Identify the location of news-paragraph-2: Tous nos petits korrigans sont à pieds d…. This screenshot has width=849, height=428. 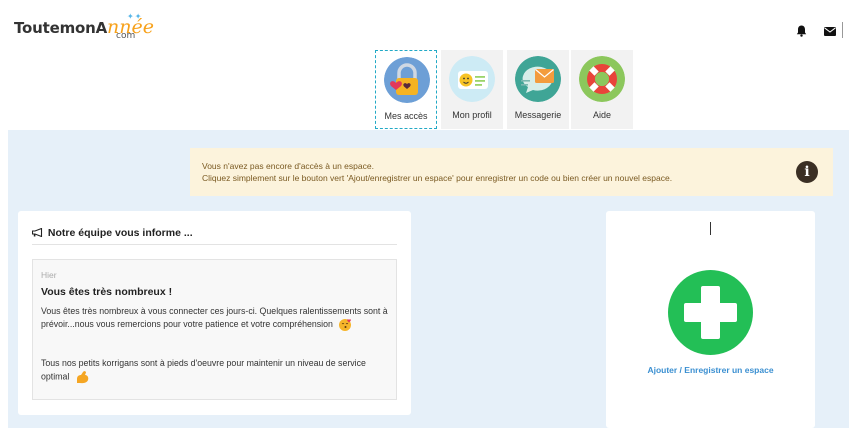
(216, 370).